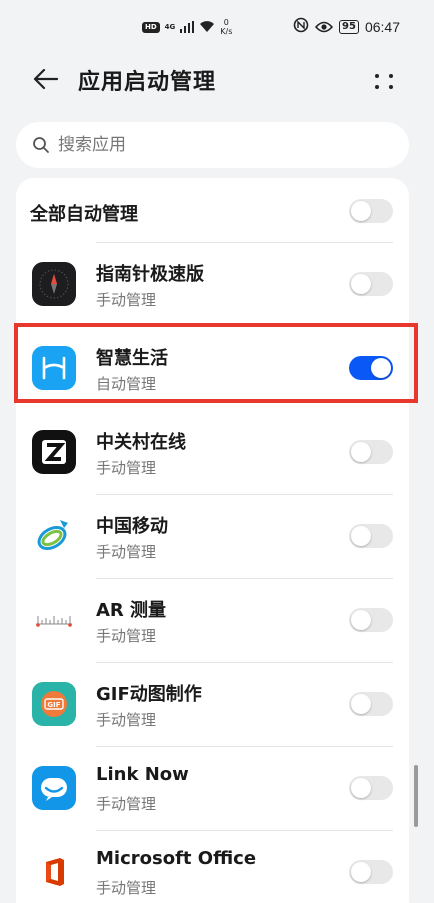 The height and width of the screenshot is (903, 434). What do you see at coordinates (212, 536) in the screenshot?
I see `app-row: 中国移动 手动管理` at bounding box center [212, 536].